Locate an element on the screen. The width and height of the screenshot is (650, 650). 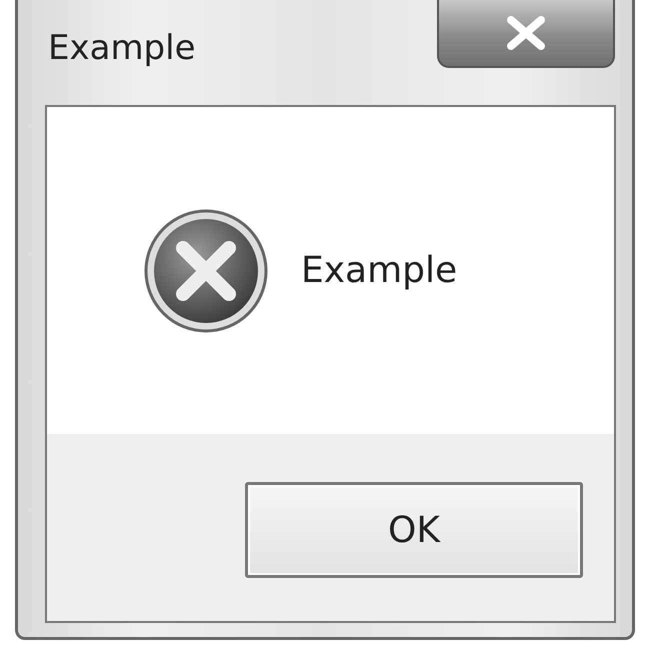
close-button is located at coordinates (526, 34).